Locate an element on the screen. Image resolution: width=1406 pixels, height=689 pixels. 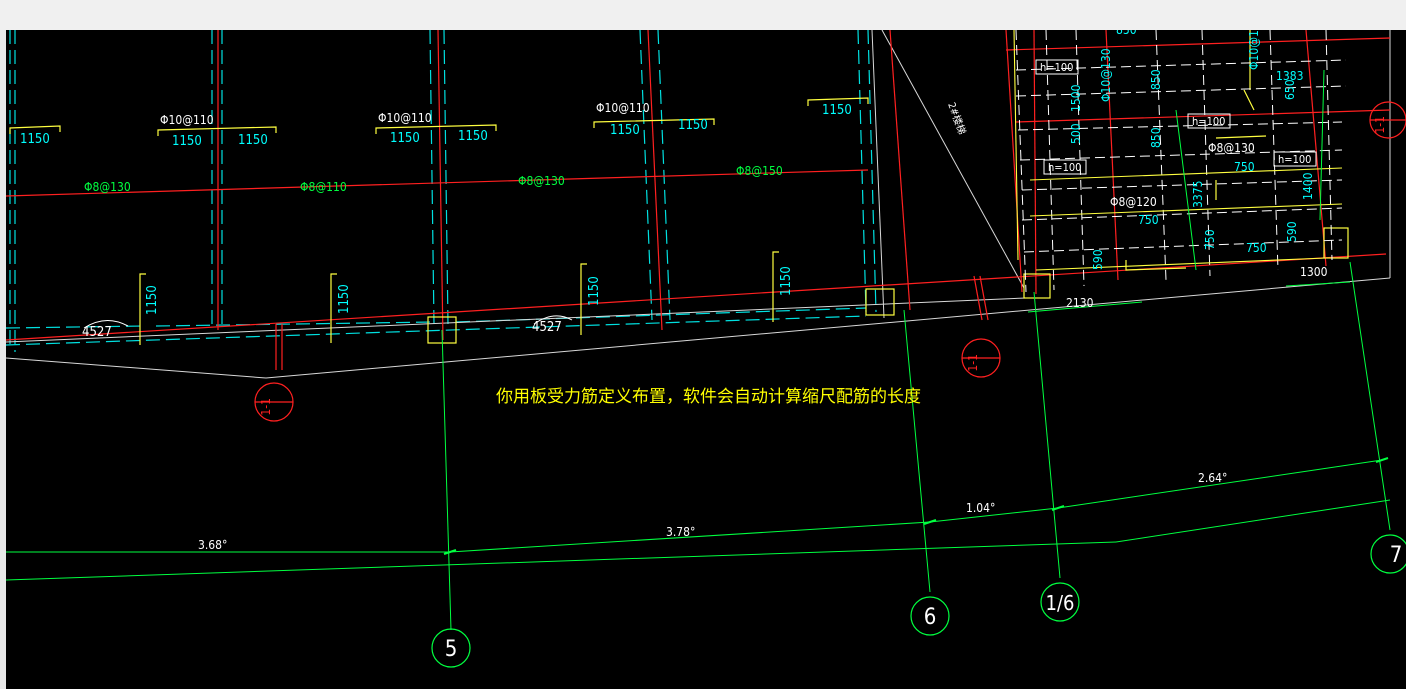
axis-ticks is located at coordinates (916, 506).